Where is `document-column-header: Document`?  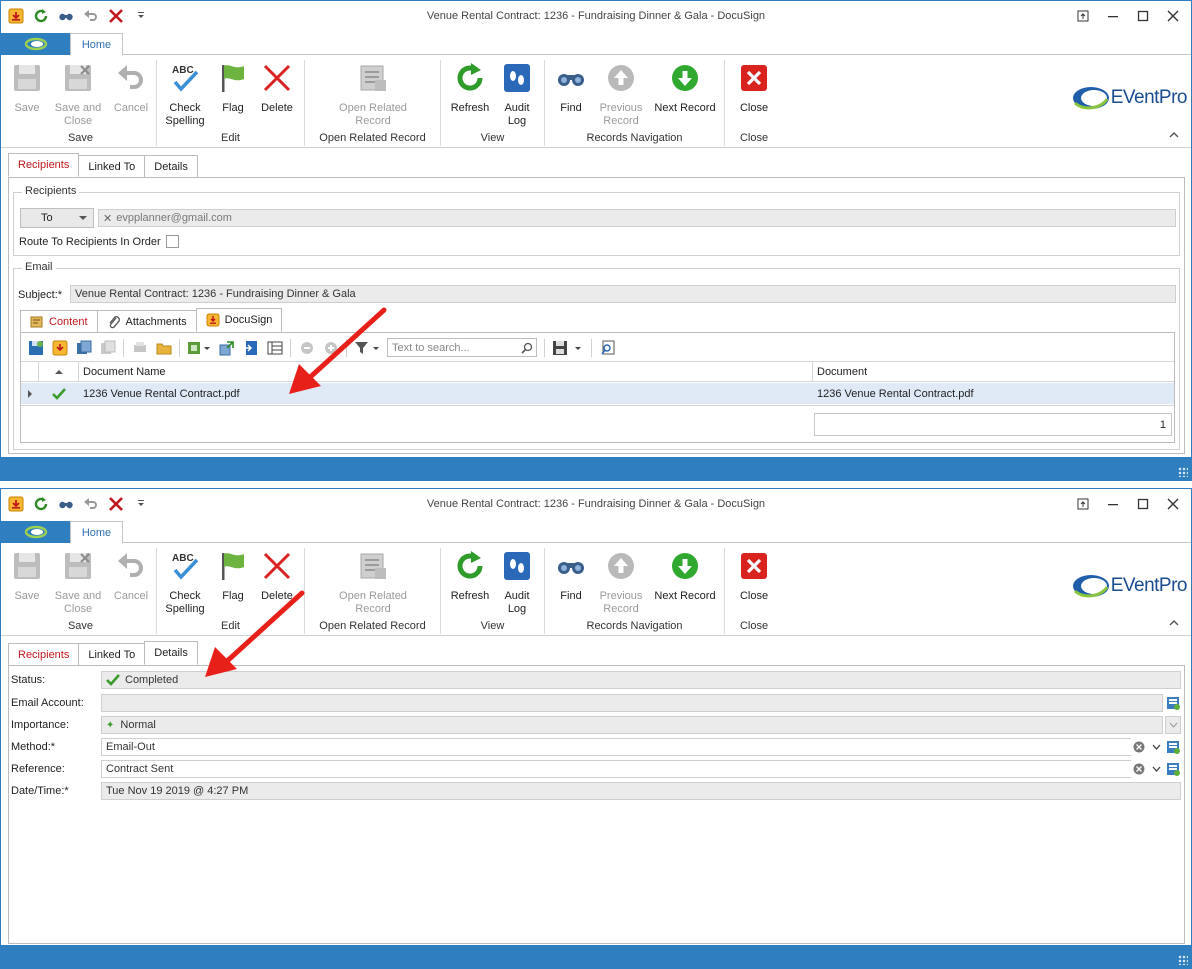 document-column-header: Document is located at coordinates (993, 372).